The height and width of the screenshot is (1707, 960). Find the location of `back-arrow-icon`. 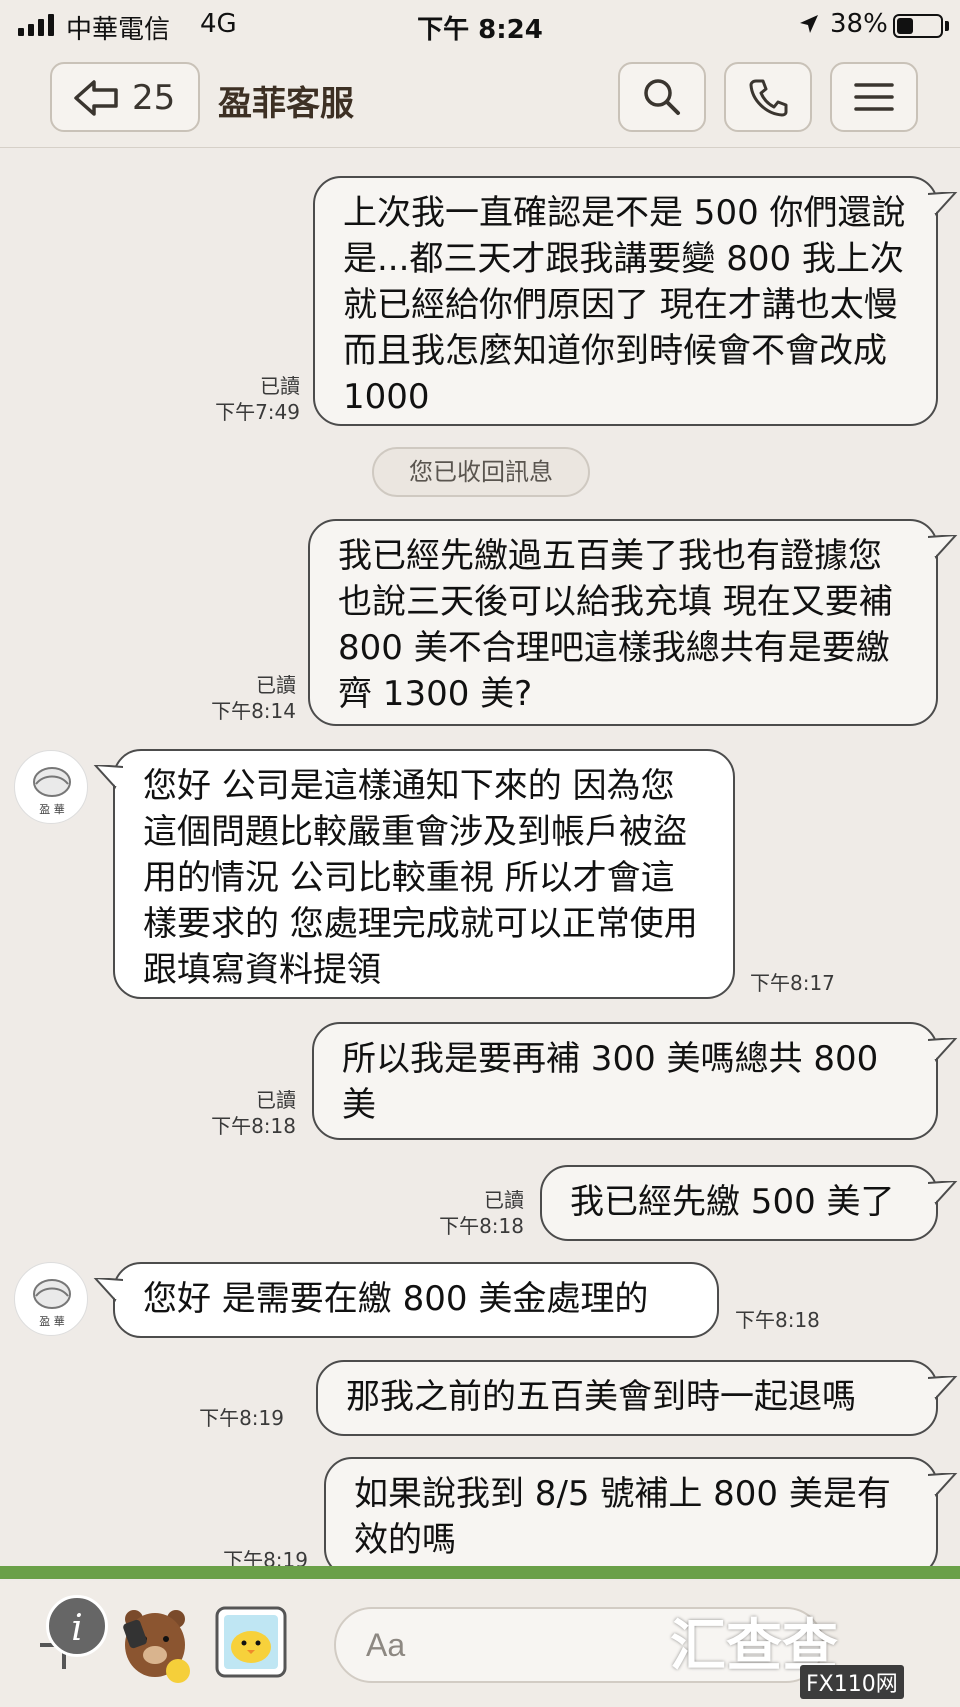

back-arrow-icon is located at coordinates (96, 98).